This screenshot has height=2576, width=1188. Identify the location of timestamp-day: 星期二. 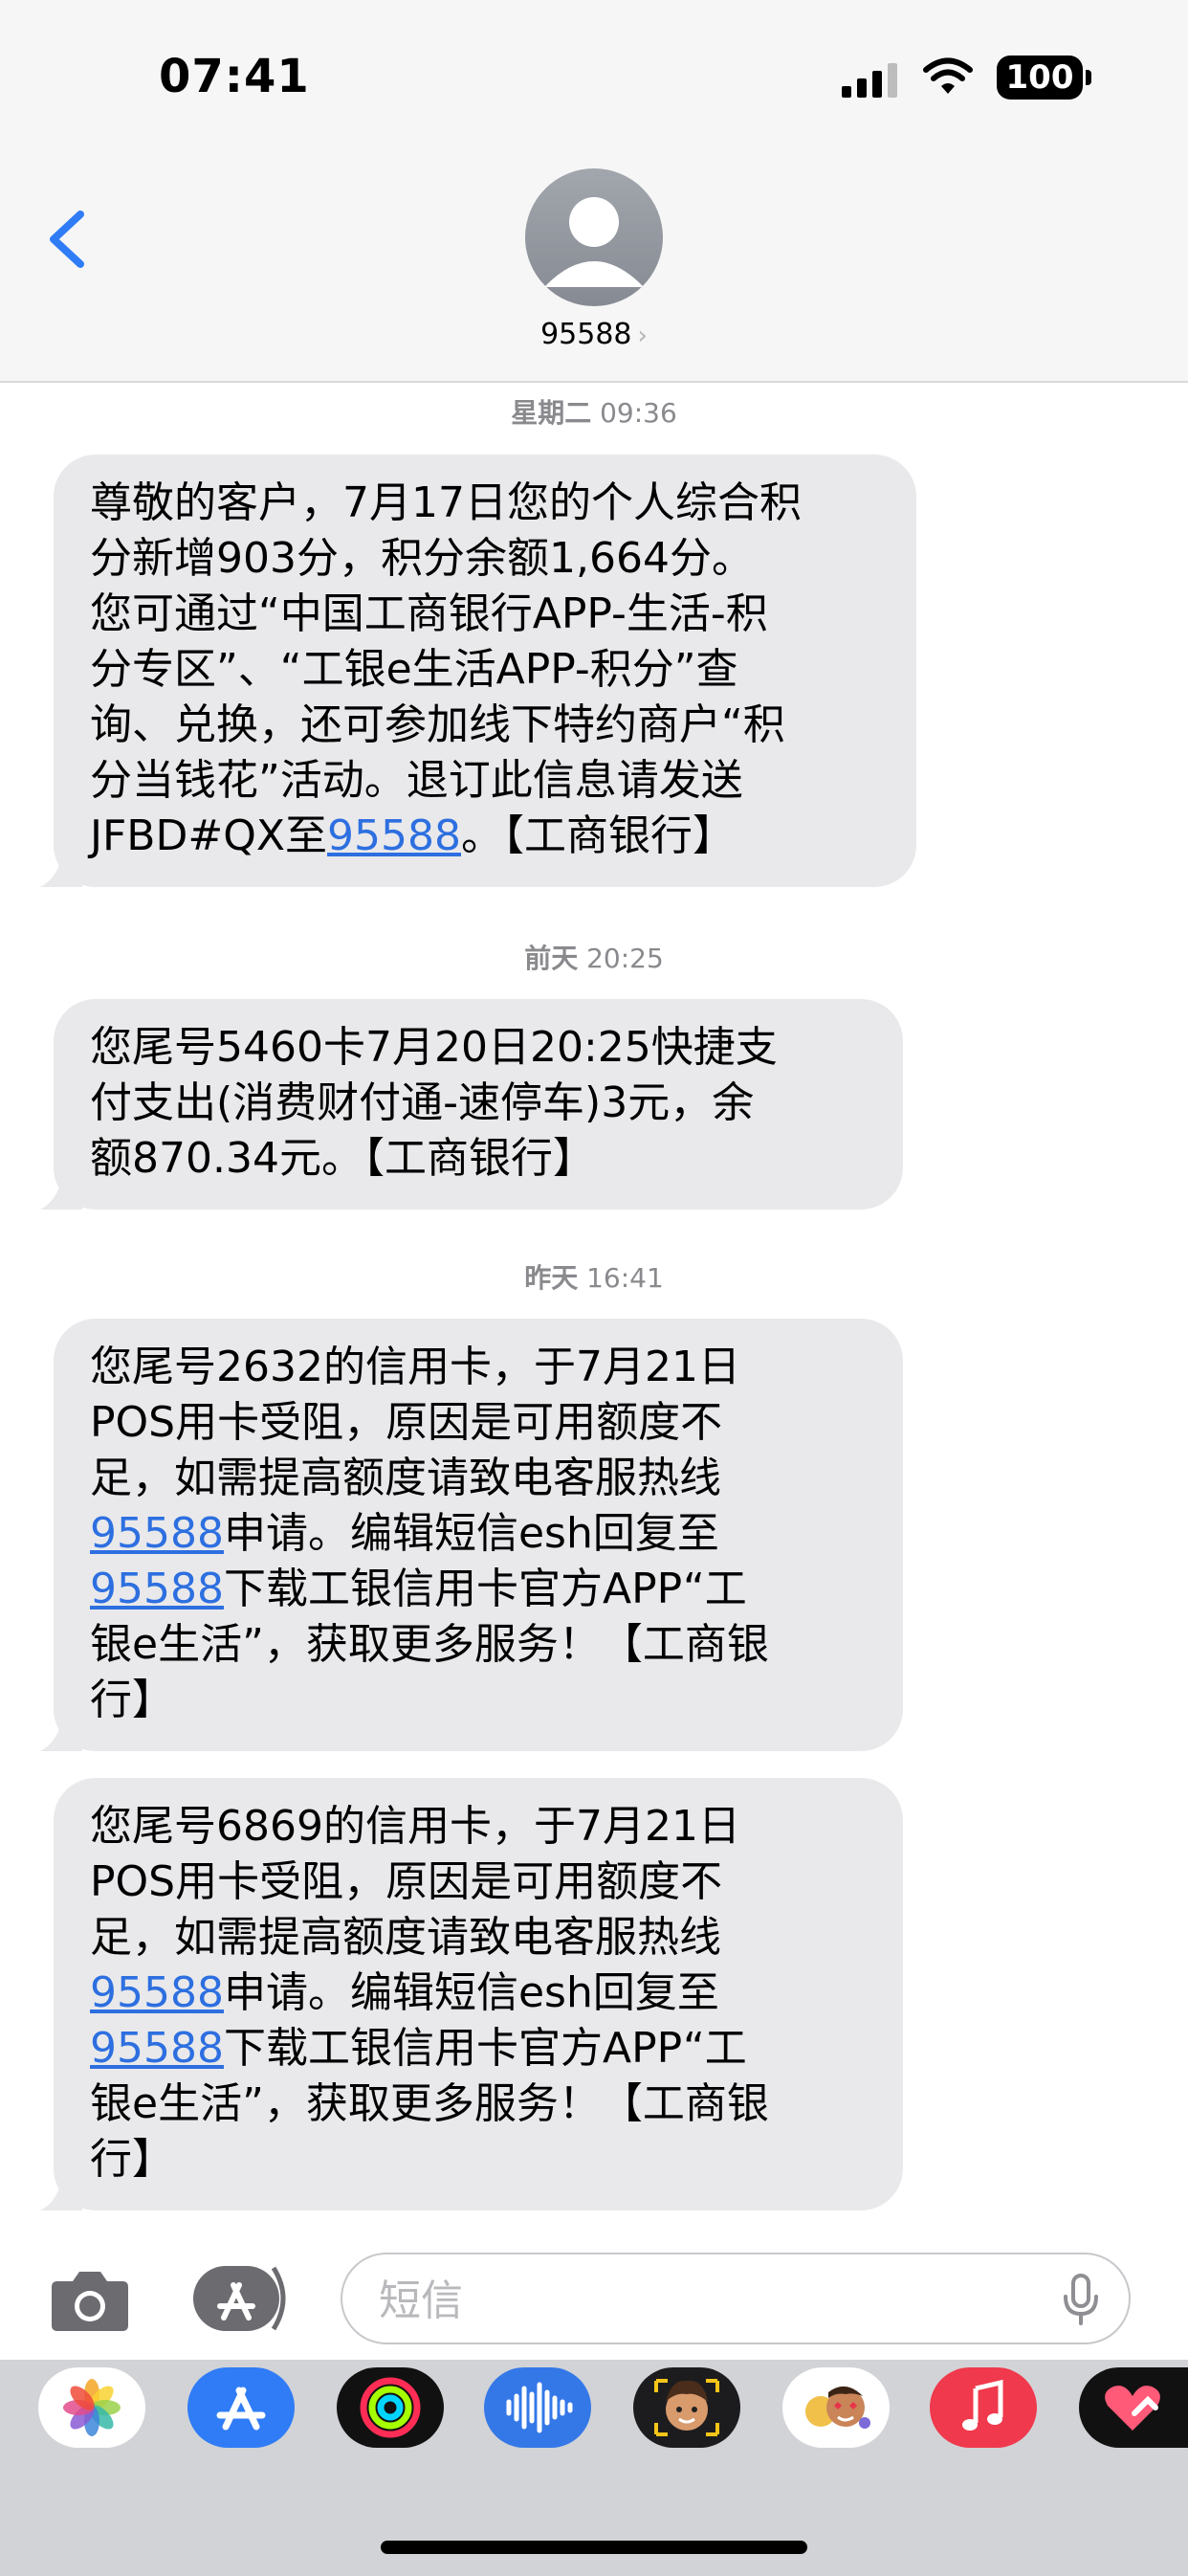
(551, 413).